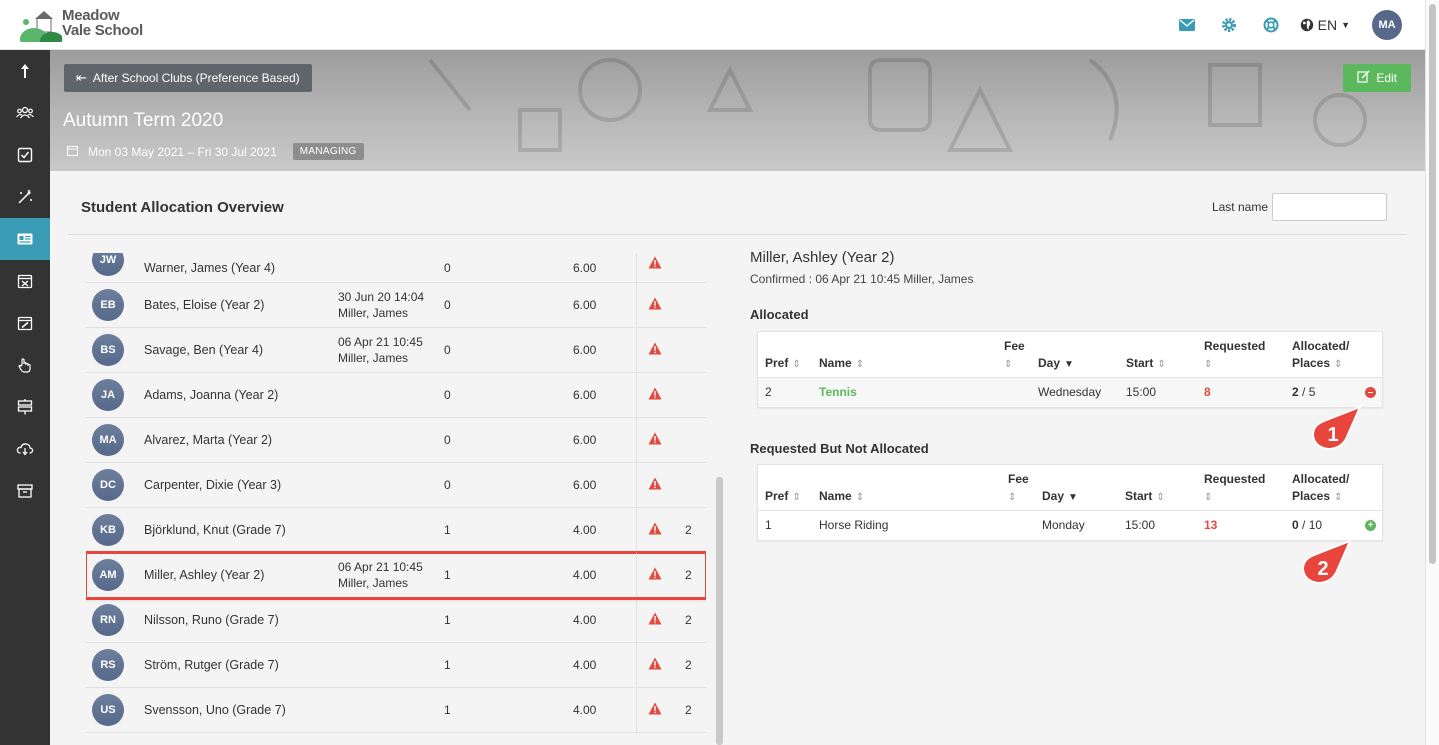  I want to click on alloc-start: 15:00, so click(1141, 392).